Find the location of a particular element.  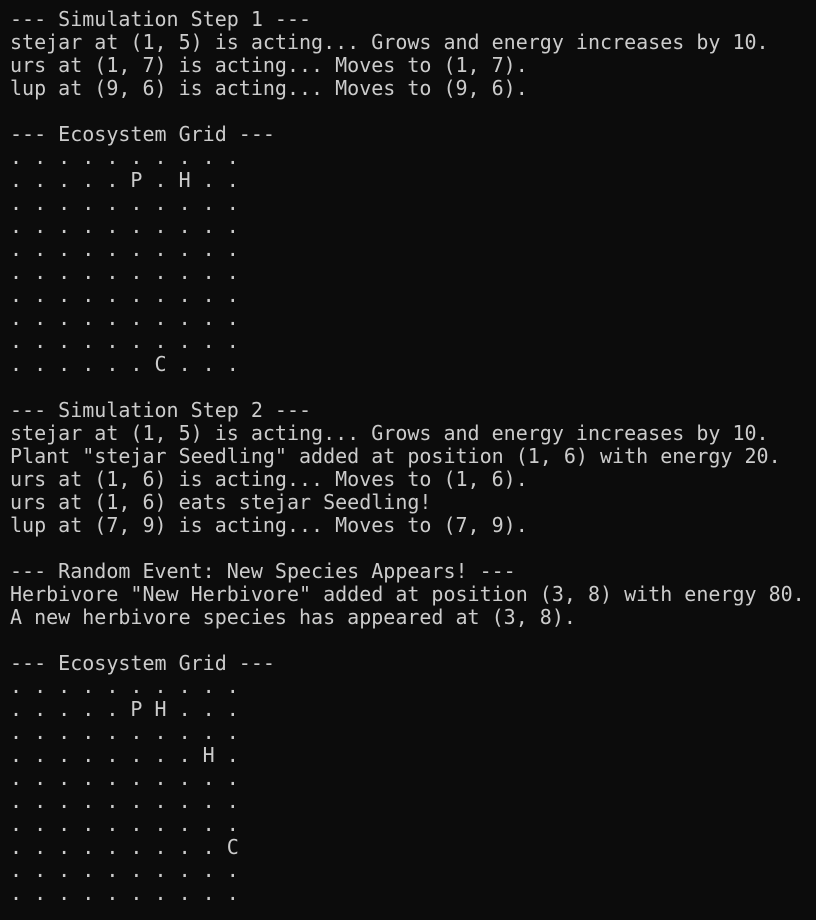

step1-header: --- Simulation Step 1 --- is located at coordinates (161, 19).